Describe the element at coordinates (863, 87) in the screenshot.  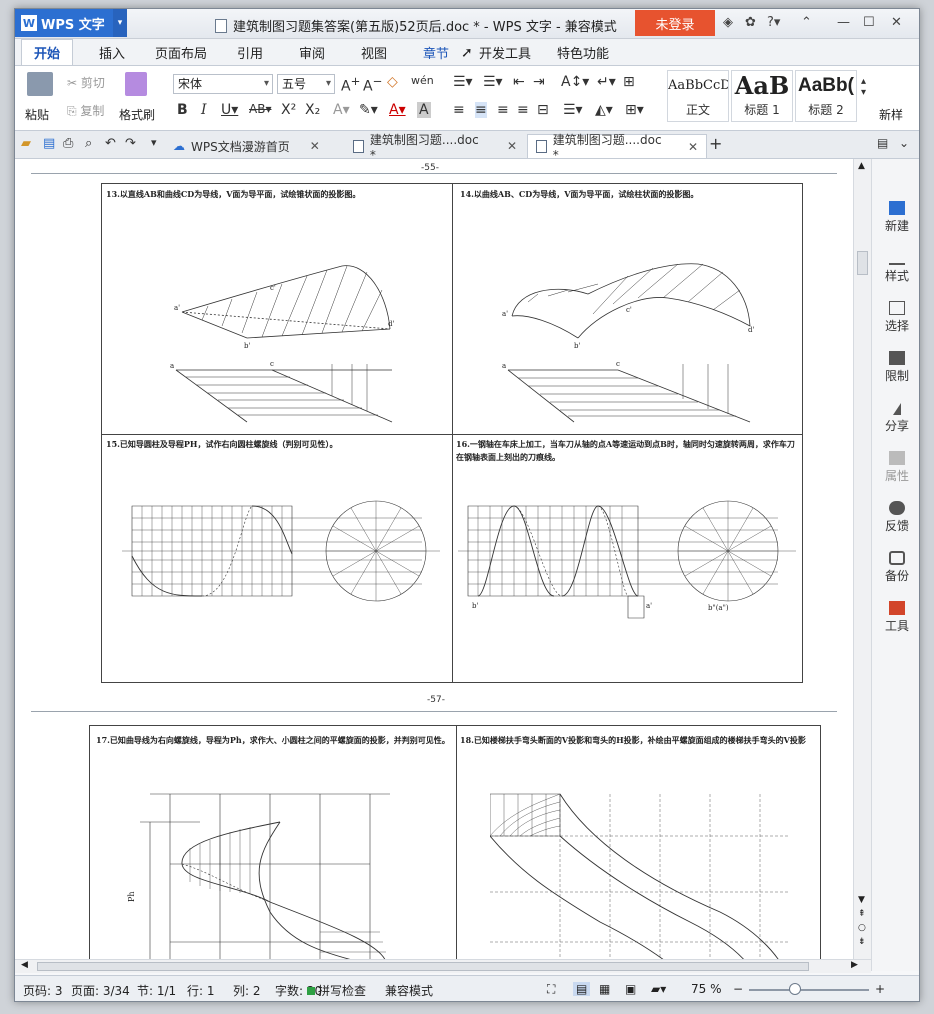
I see `style-scroll-icon: ▴ ▾` at that location.